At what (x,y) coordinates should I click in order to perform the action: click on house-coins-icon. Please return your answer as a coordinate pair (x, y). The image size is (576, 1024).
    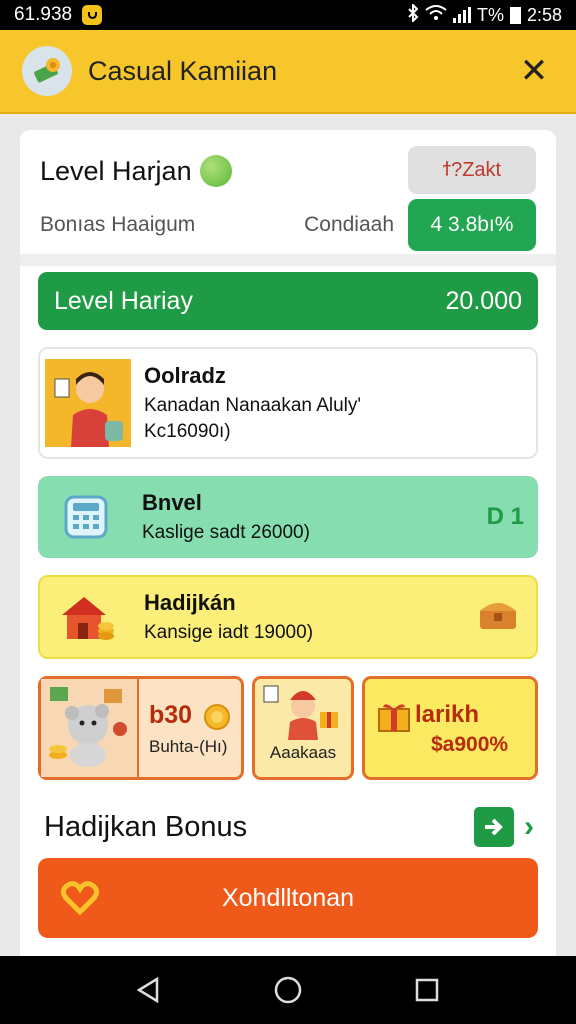
    Looking at the image, I should click on (88, 617).